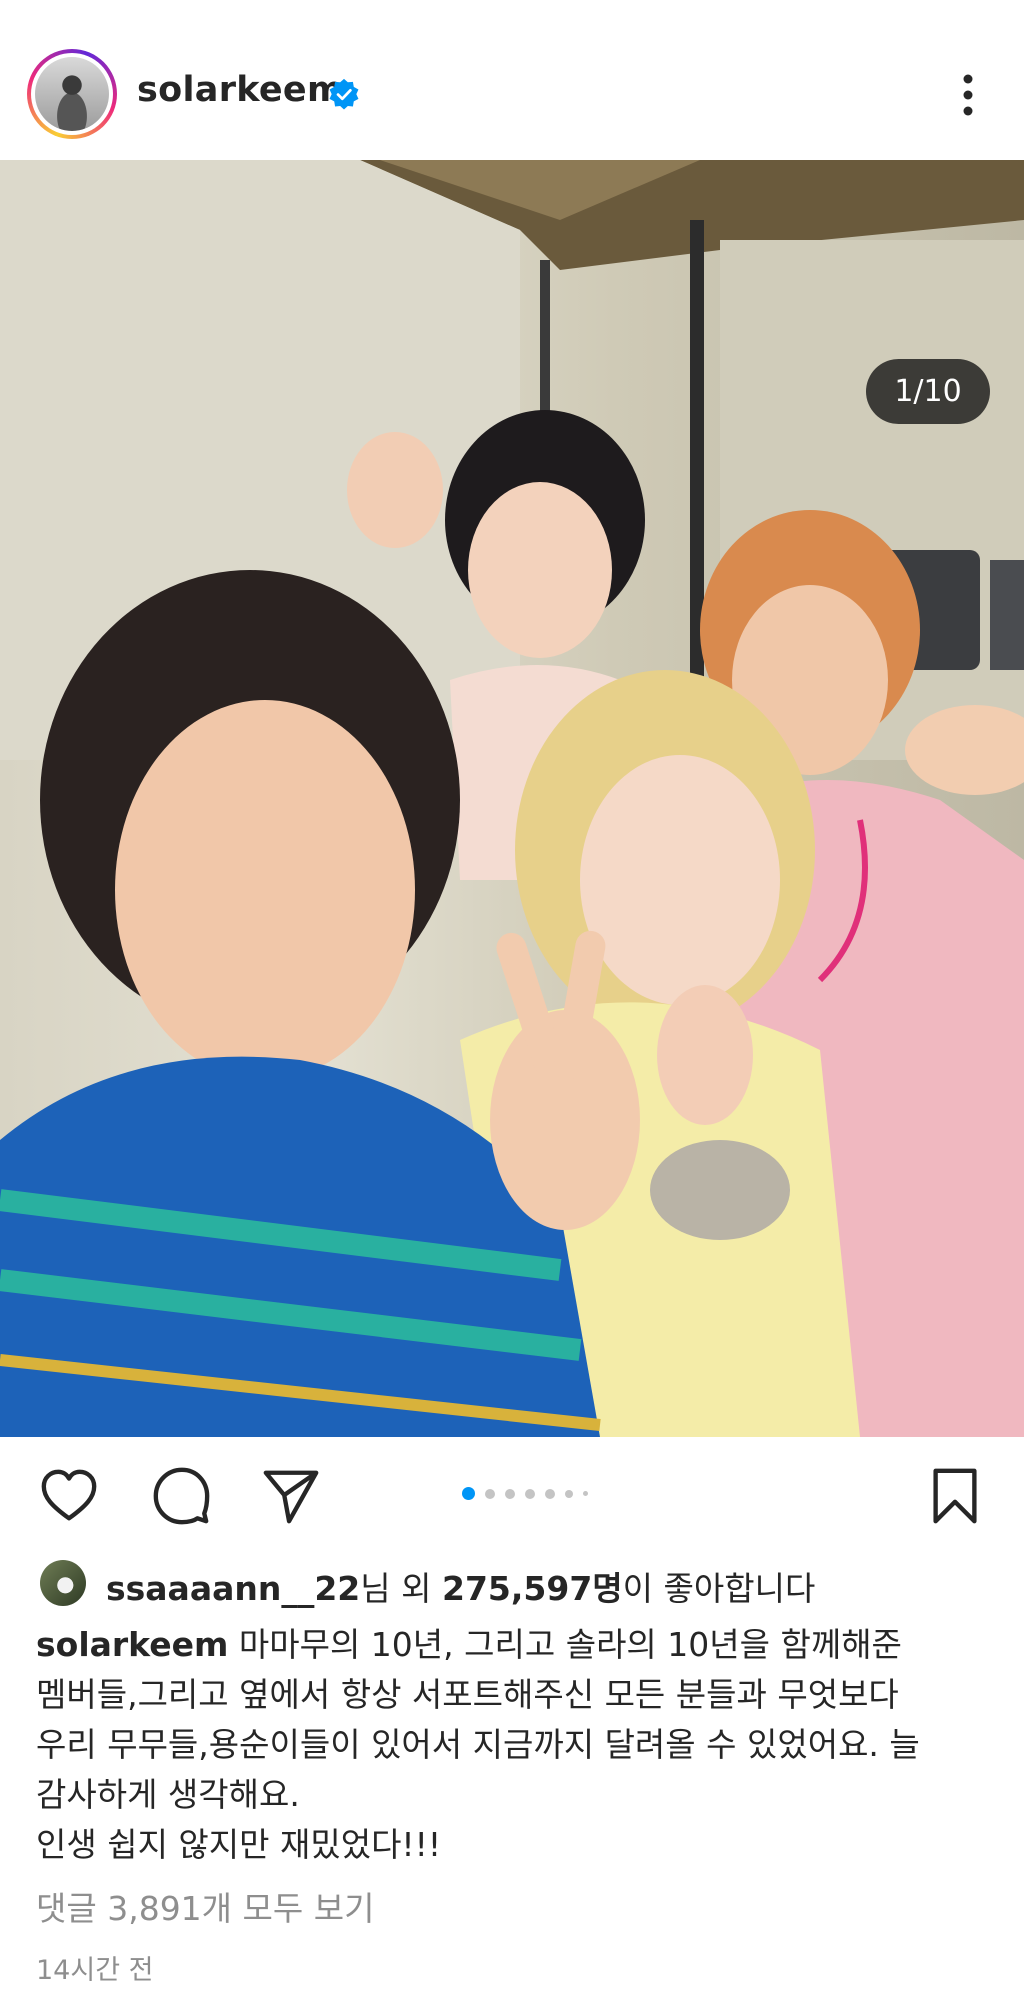 The height and width of the screenshot is (2005, 1024). I want to click on carousel-dot-active, so click(468, 1493).